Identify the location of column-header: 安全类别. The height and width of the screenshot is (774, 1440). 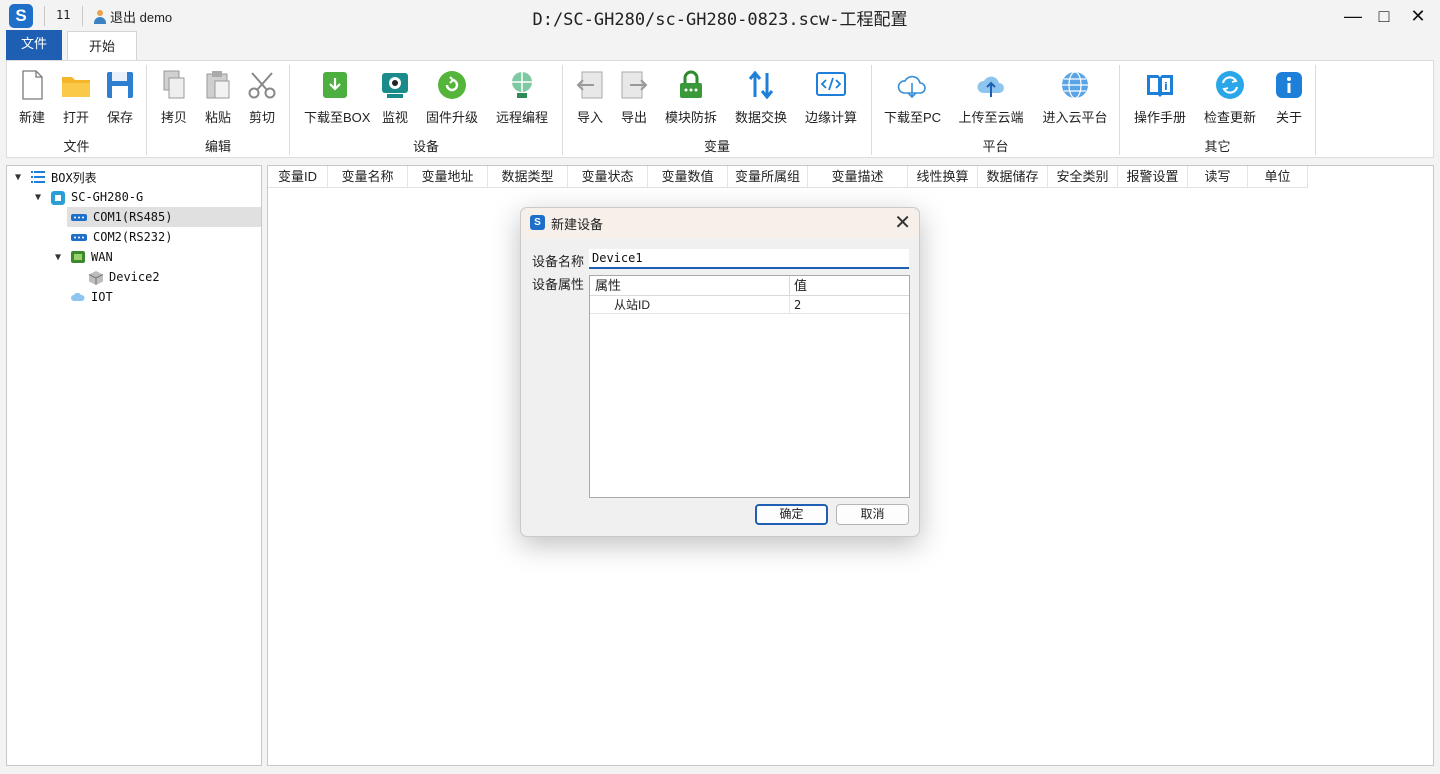
(1083, 177).